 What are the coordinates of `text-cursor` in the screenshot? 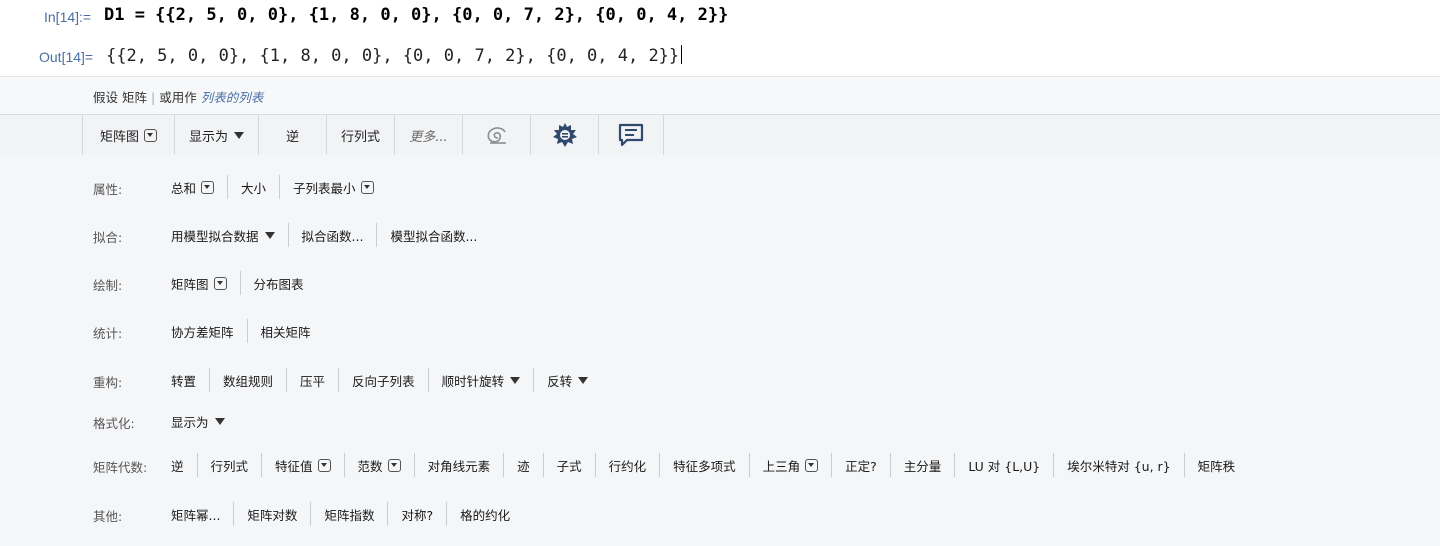 It's located at (682, 54).